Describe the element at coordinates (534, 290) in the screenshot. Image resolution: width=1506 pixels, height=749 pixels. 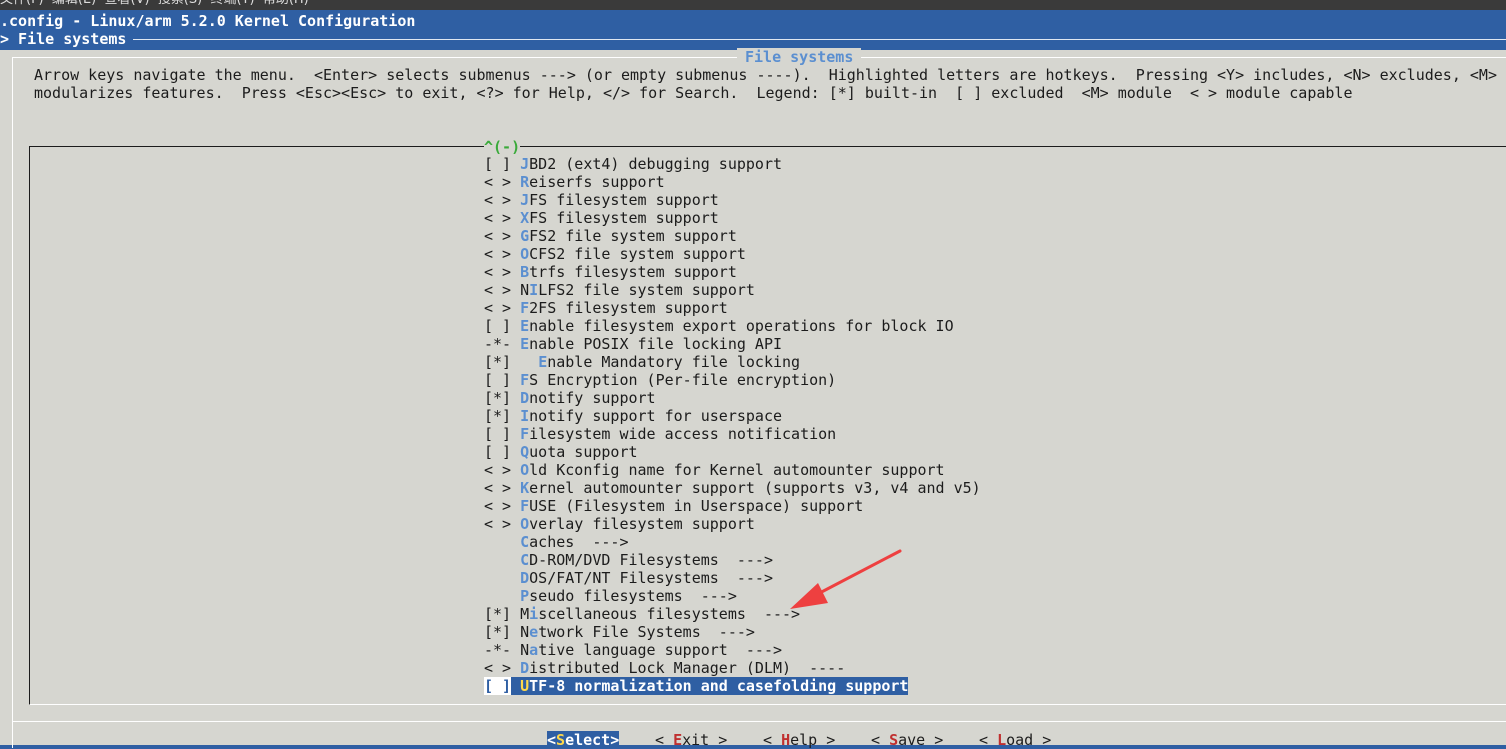
I see `menu-item-hotkey: I` at that location.